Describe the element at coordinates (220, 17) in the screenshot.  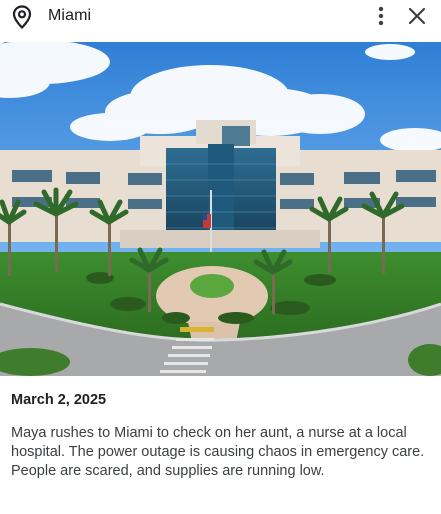
I see `top-bar: Miami` at that location.